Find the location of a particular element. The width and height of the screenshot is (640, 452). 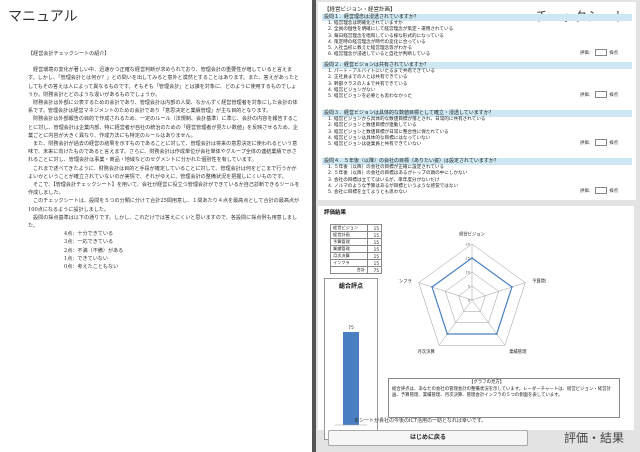

closing-message: 本シートが貴社の今後のICT活用の一助となれば幸いです。 is located at coordinates (420, 421).